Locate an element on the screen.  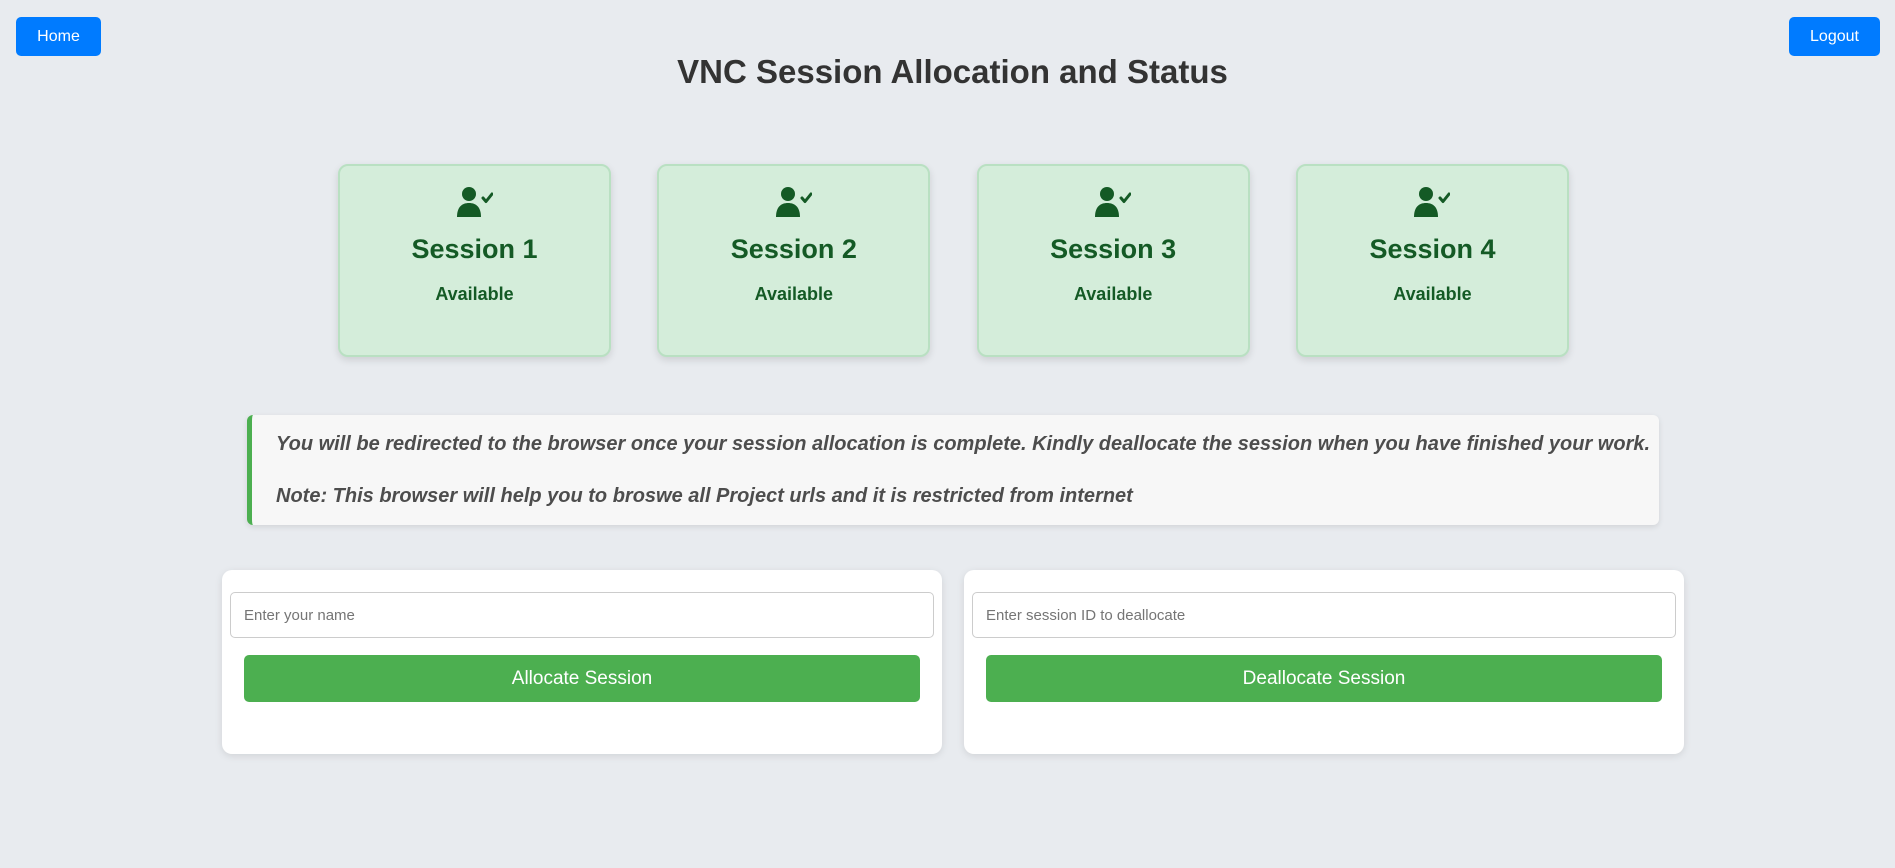
logout-button: Logout is located at coordinates (1834, 36).